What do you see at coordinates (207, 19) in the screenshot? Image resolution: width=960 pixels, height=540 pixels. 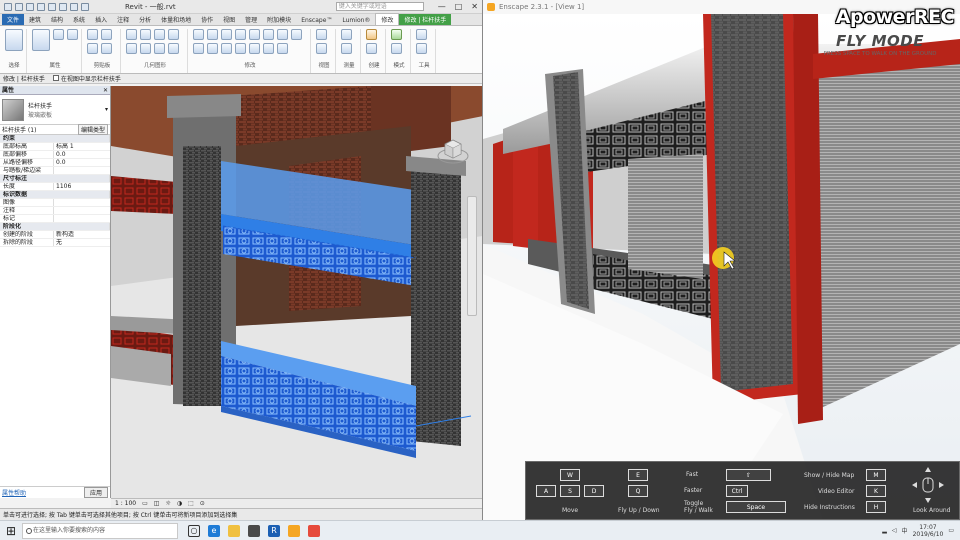 I see `ribbon-tab: 协作` at bounding box center [207, 19].